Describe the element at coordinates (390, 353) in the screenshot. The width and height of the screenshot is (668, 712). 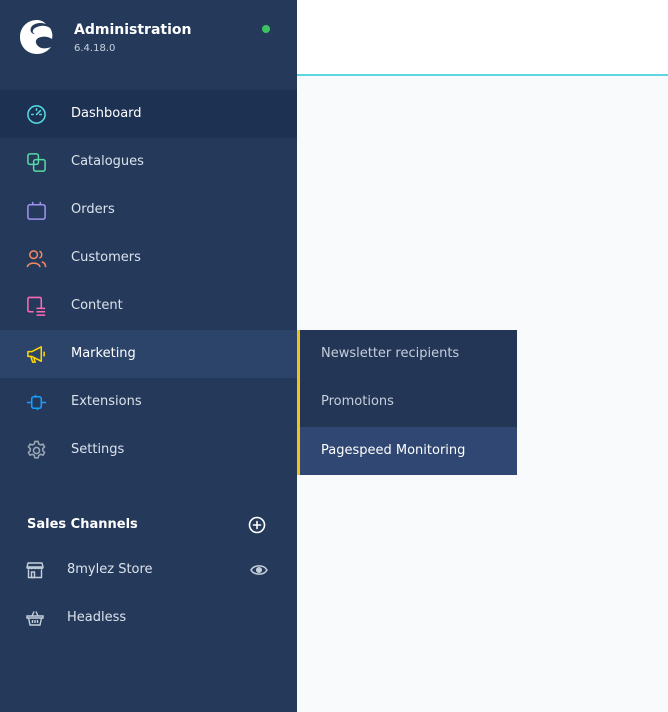
I see `flyout-item-label: Newsletter recipients` at that location.